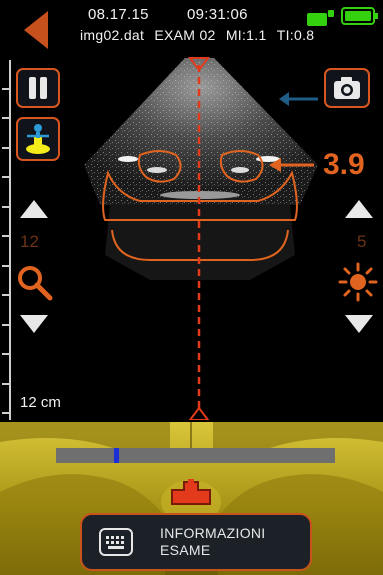  I want to click on depth-scale-label: 12 cm, so click(40, 402).